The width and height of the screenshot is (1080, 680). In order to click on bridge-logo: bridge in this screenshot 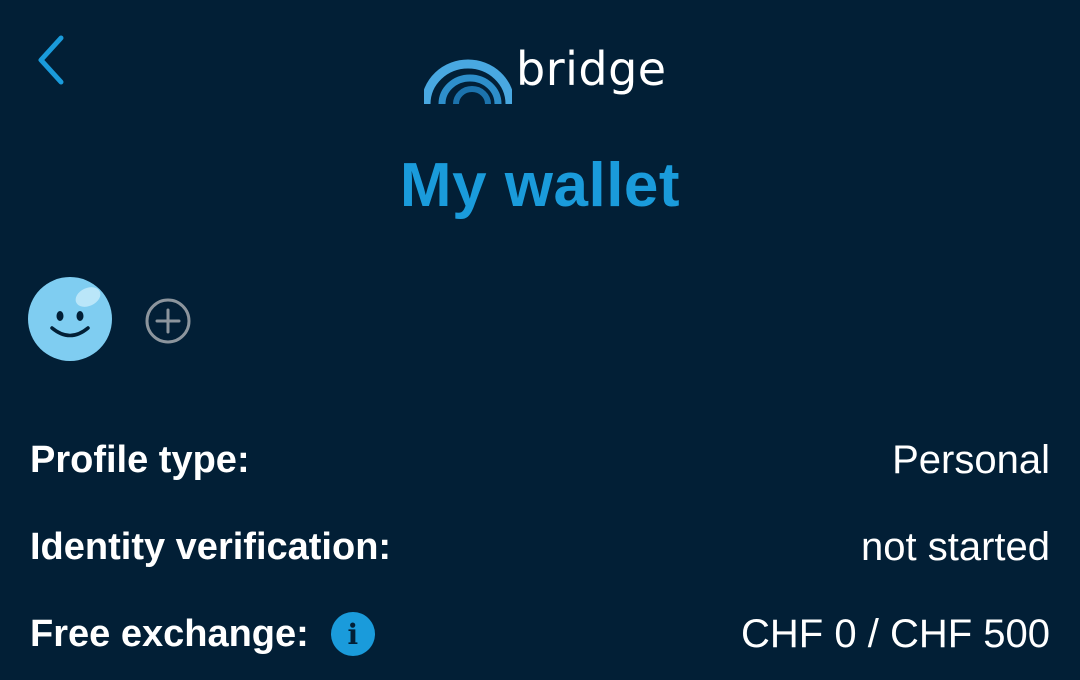, I will do `click(545, 72)`.